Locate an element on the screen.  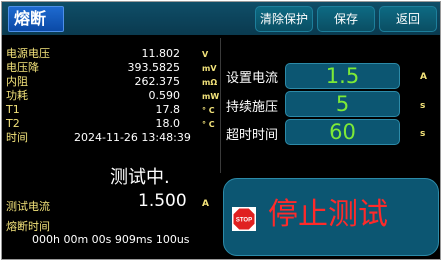
test-current-unit: A is located at coordinates (205, 204).